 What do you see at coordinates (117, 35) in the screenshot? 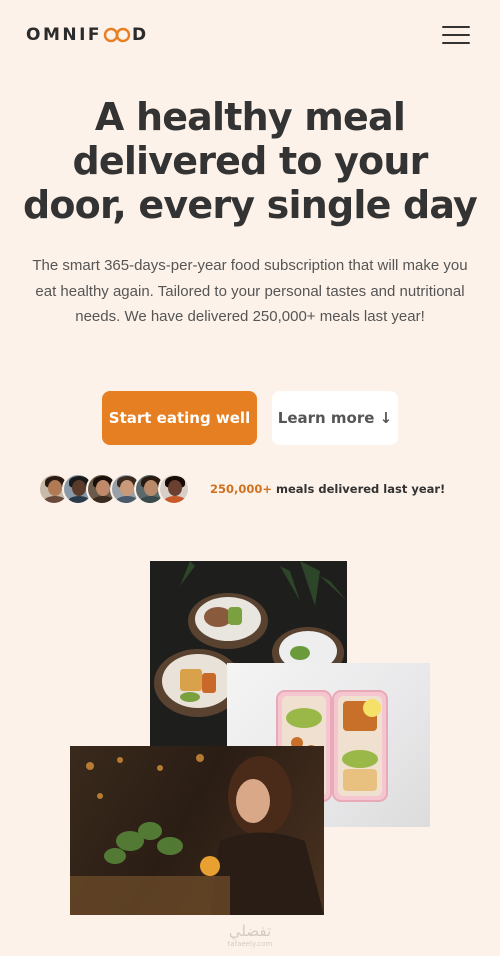
I see `infinity-logo-icon` at bounding box center [117, 35].